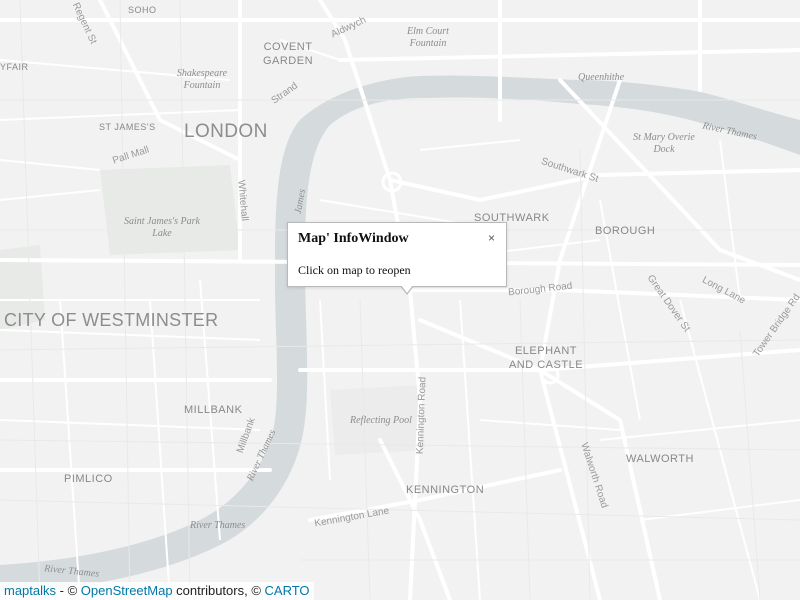  What do you see at coordinates (491, 238) in the screenshot?
I see `close-icon: ×` at bounding box center [491, 238].